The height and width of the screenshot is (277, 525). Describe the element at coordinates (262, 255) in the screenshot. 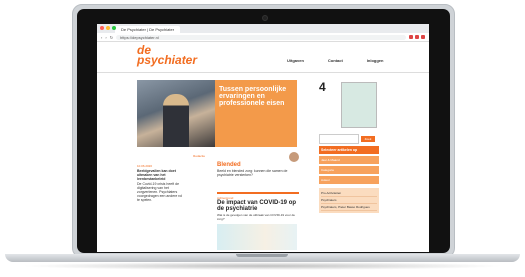

I see `laptop-notch` at that location.